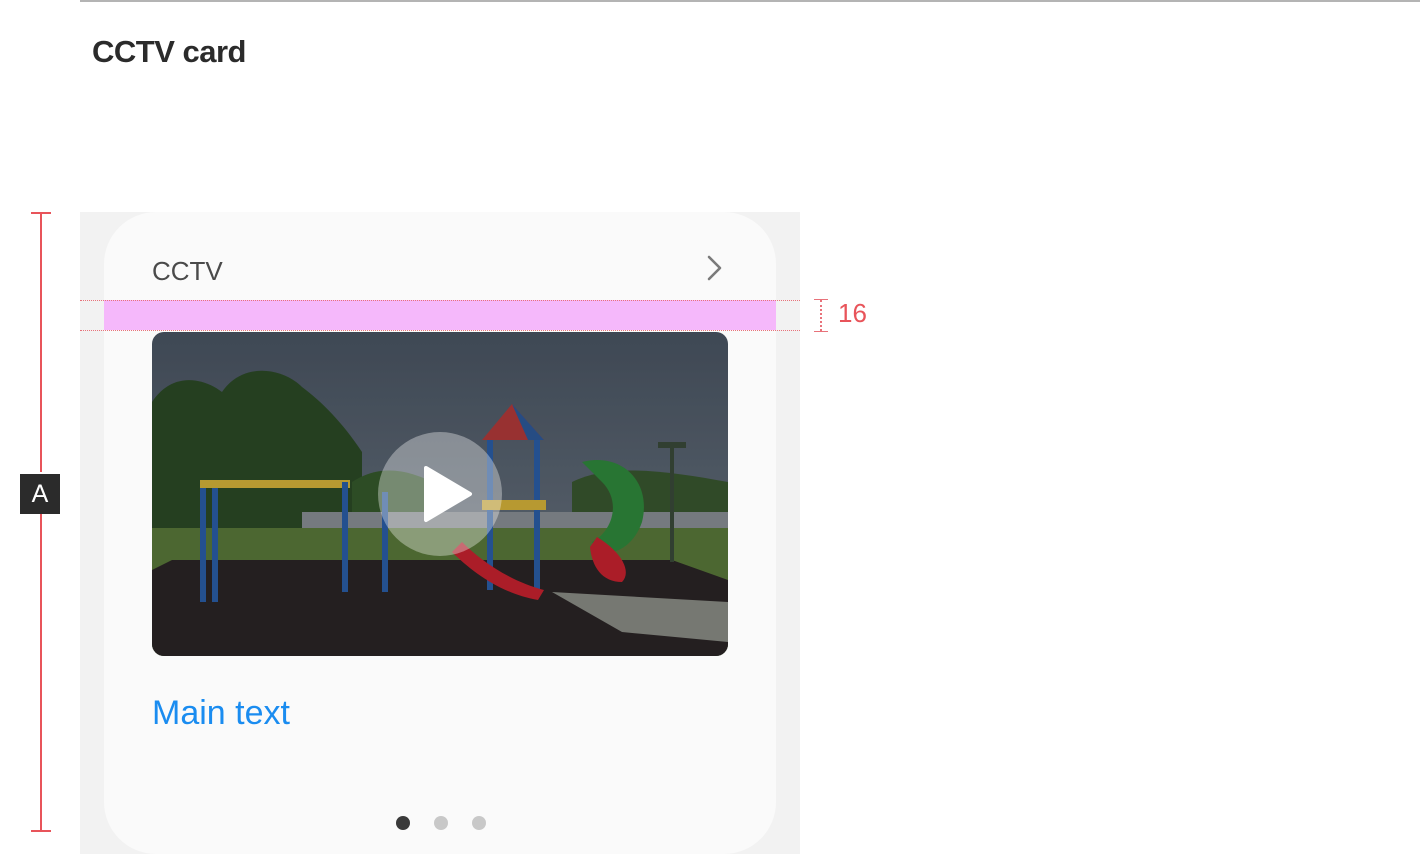 The height and width of the screenshot is (854, 1420). Describe the element at coordinates (852, 313) in the screenshot. I see `spacing-value: 16` at that location.